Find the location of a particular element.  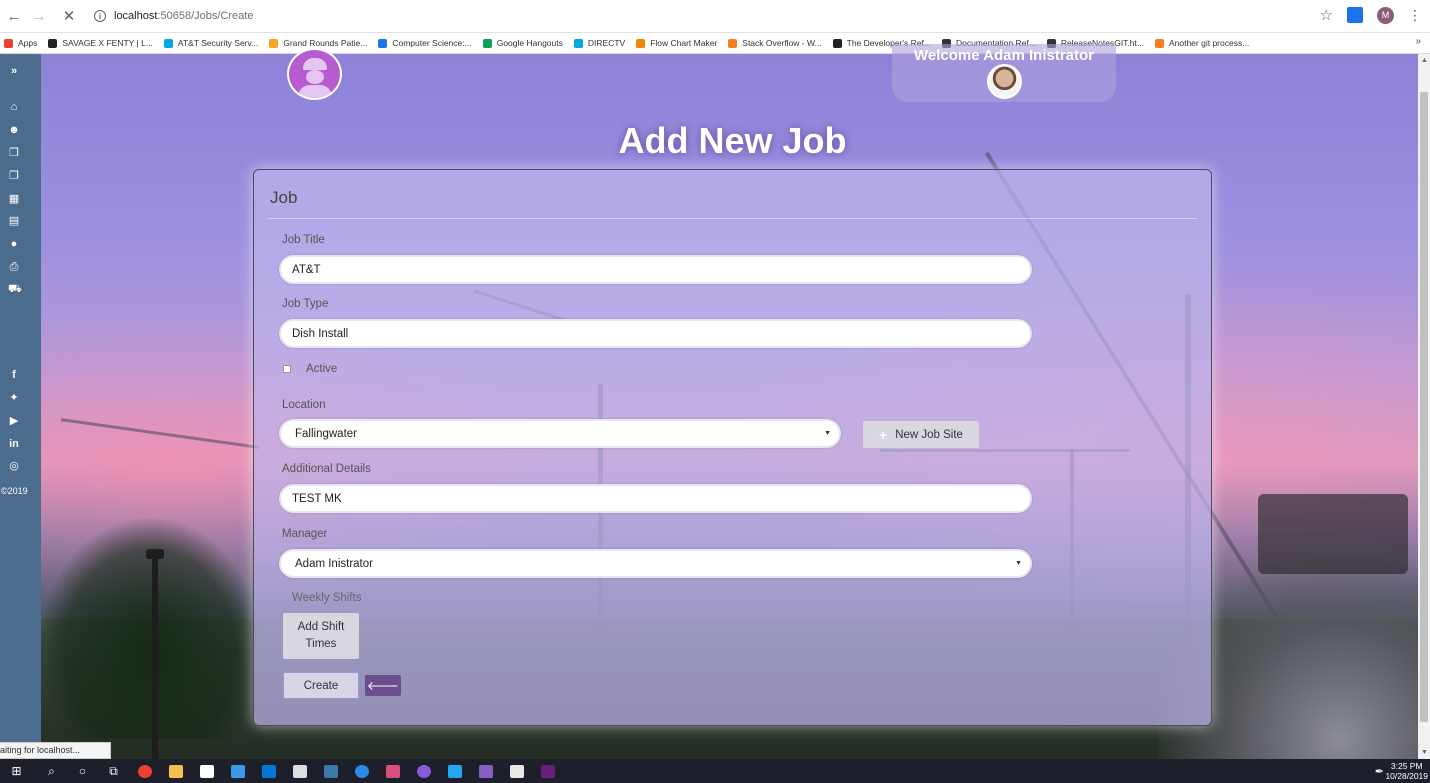

copyright: ©2019 is located at coordinates (14, 491).